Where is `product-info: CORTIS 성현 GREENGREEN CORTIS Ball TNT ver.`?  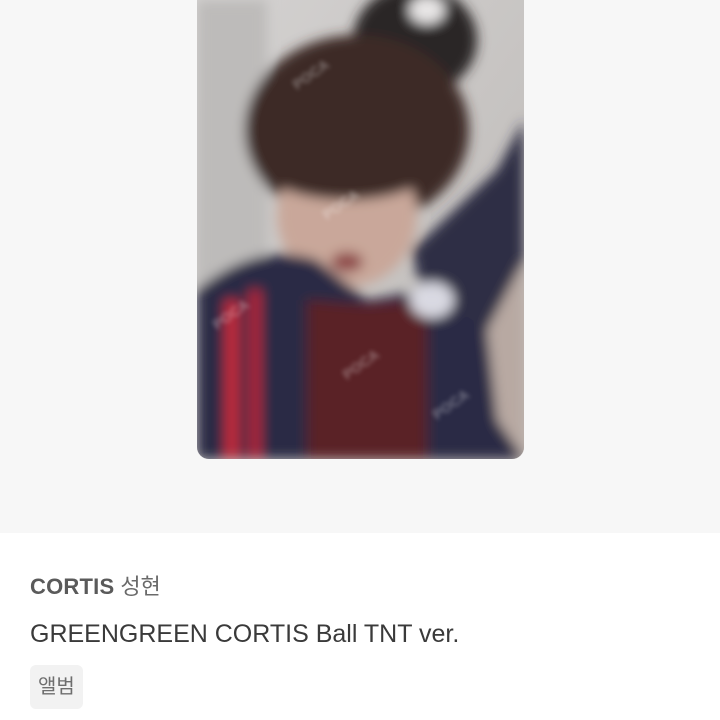
product-info: CORTIS 성현 GREENGREEN CORTIS Ball TNT ver. is located at coordinates (360, 611).